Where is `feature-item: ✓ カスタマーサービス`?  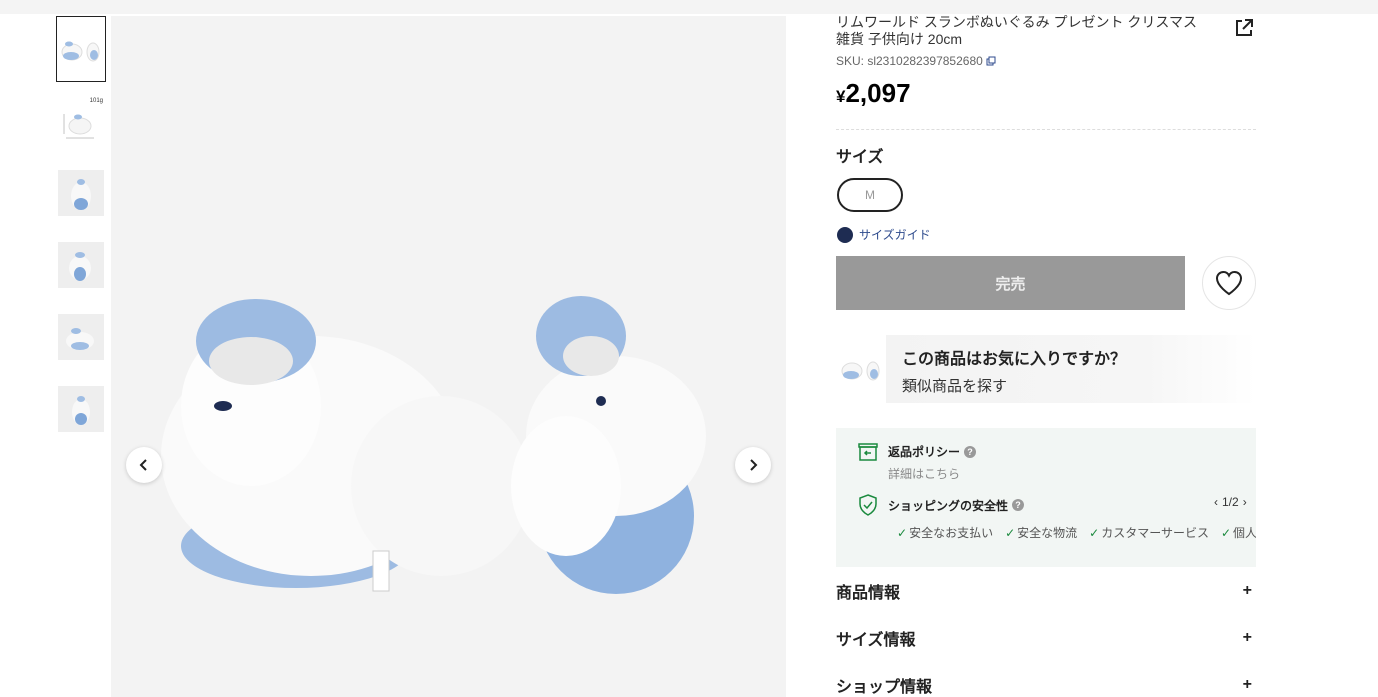 feature-item: ✓ カスタマーサービス is located at coordinates (1149, 532).